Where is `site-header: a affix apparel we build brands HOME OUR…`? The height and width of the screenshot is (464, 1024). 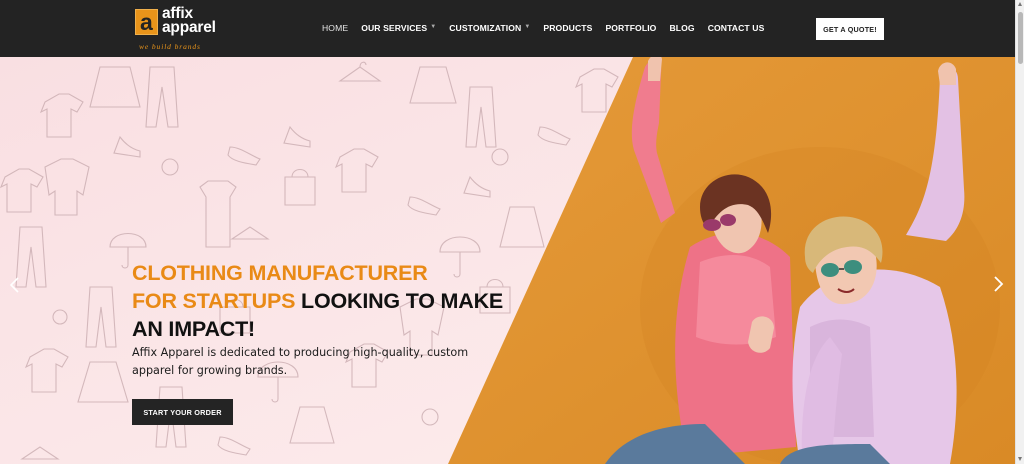
site-header: a affix apparel we build brands HOME OUR… is located at coordinates (507, 28).